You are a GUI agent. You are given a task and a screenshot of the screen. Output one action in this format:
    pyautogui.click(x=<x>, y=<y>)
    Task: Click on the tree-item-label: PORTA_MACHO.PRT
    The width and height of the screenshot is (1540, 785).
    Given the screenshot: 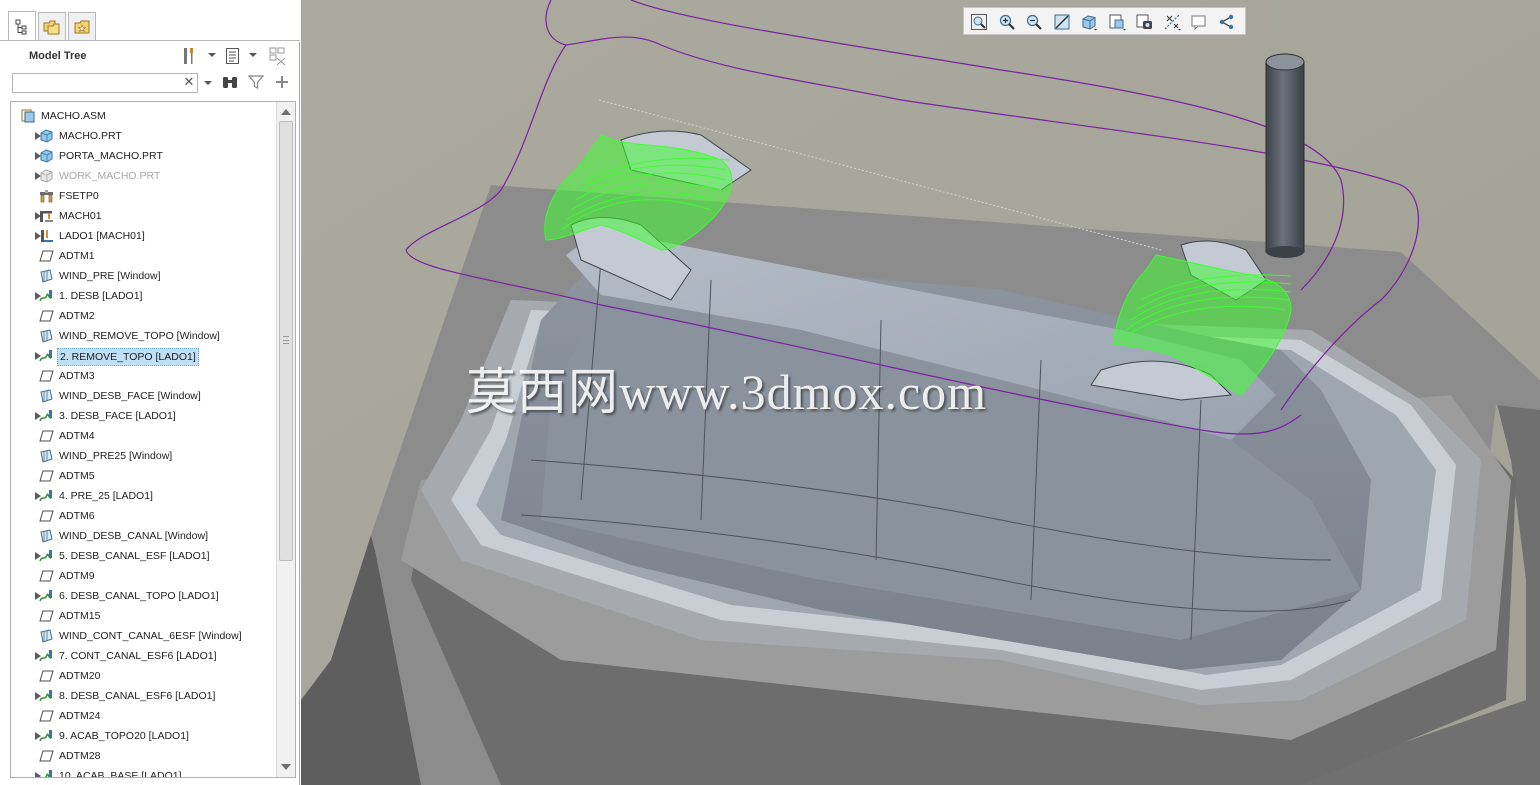 What is the action you would take?
    pyautogui.click(x=111, y=156)
    